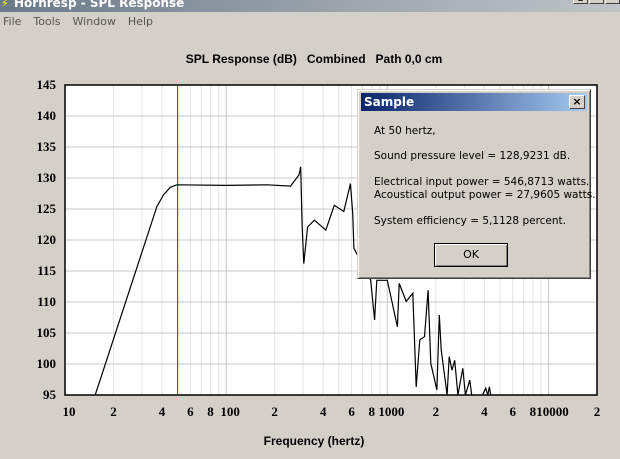 The image size is (620, 459). I want to click on dialog-title-bar: Sample ×, so click(474, 102).